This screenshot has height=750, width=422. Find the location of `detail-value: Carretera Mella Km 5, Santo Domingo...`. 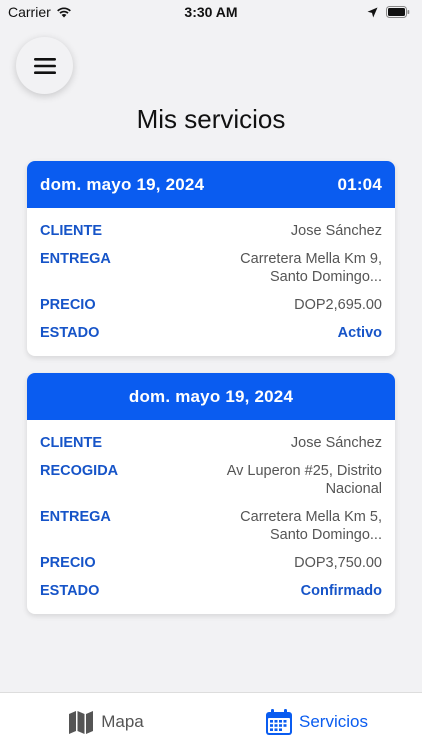

detail-value: Carretera Mella Km 5, Santo Domingo... is located at coordinates (311, 526).